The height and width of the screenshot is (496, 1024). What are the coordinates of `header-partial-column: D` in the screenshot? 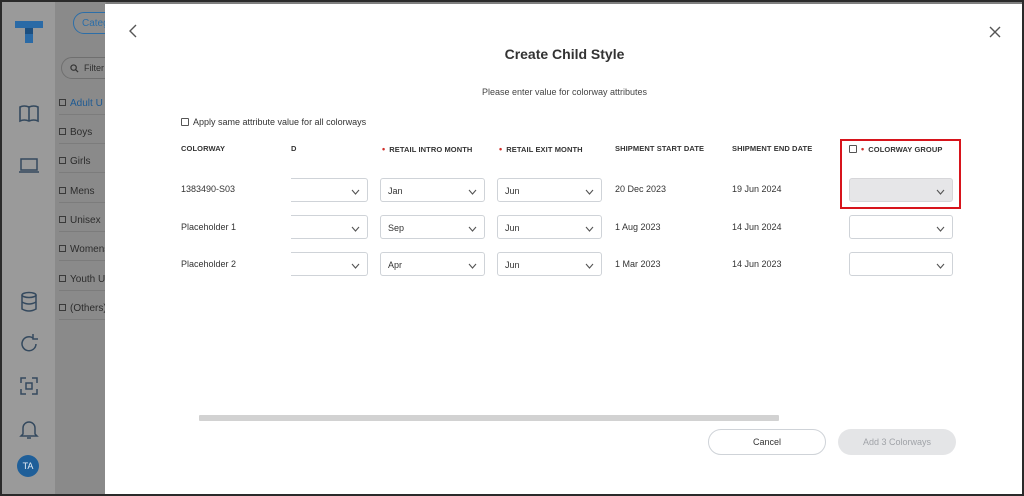 It's located at (294, 148).